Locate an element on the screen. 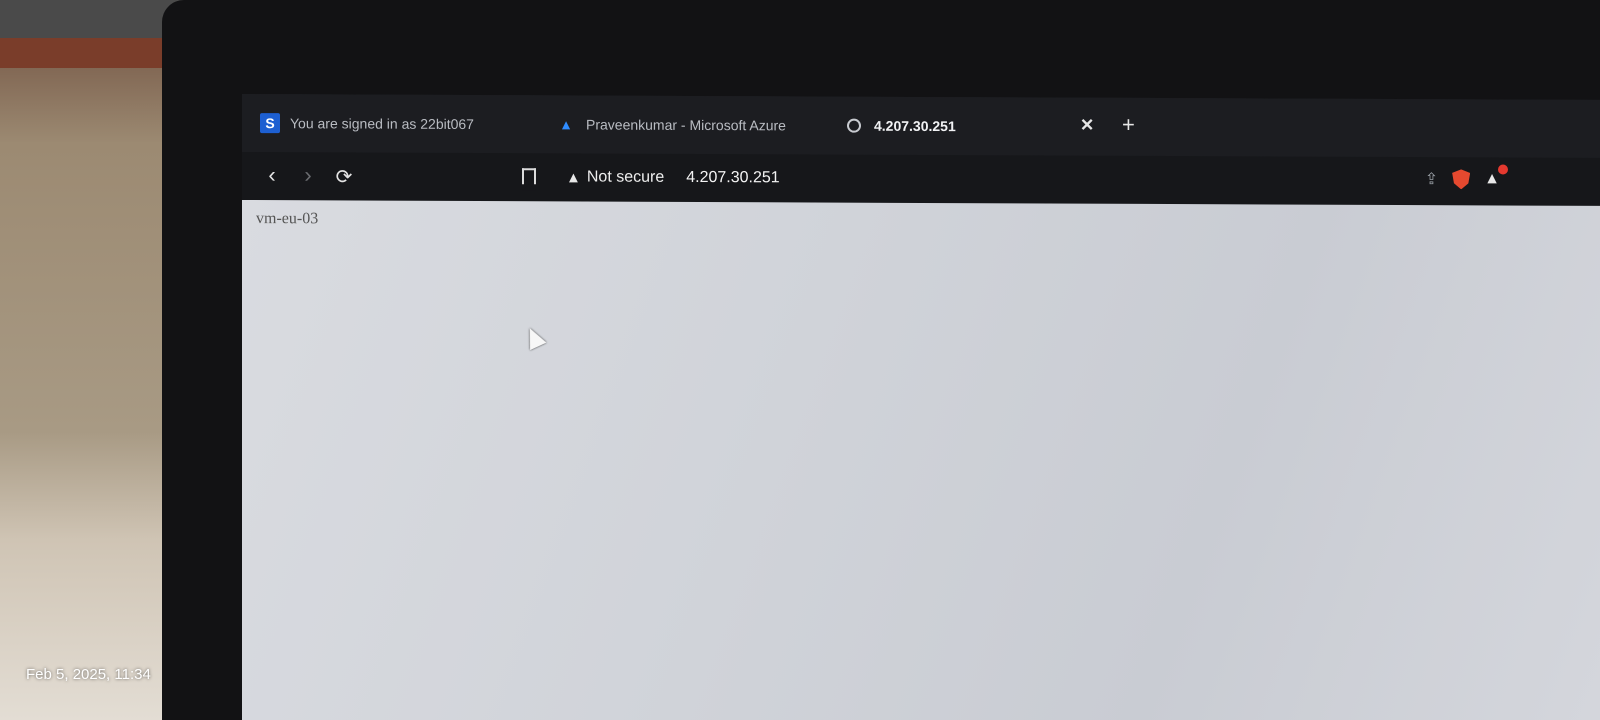  photo-timestamp: Feb 5, 2025, 11:34 is located at coordinates (88, 674).